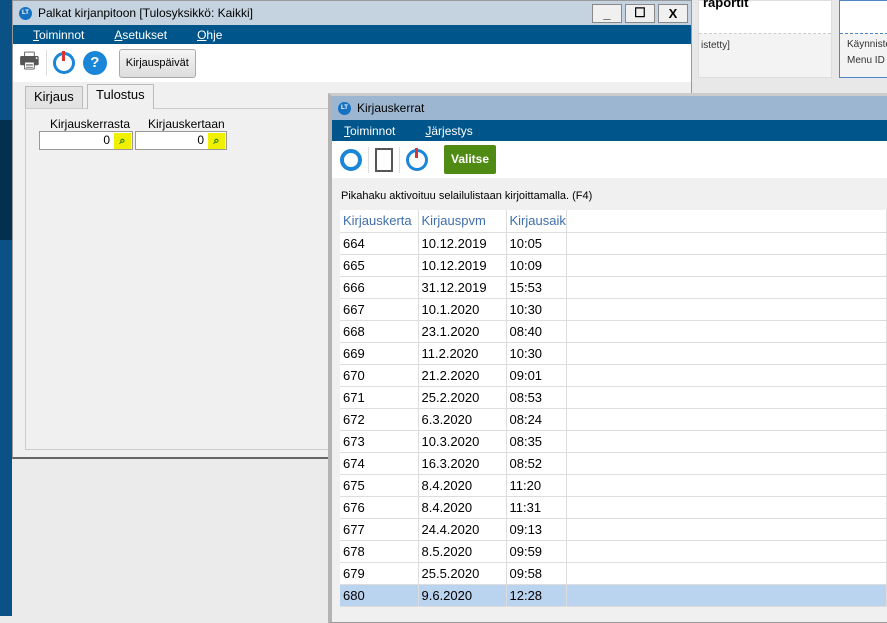 The image size is (887, 623). Describe the element at coordinates (379, 551) in the screenshot. I see `table-cell: 678` at that location.